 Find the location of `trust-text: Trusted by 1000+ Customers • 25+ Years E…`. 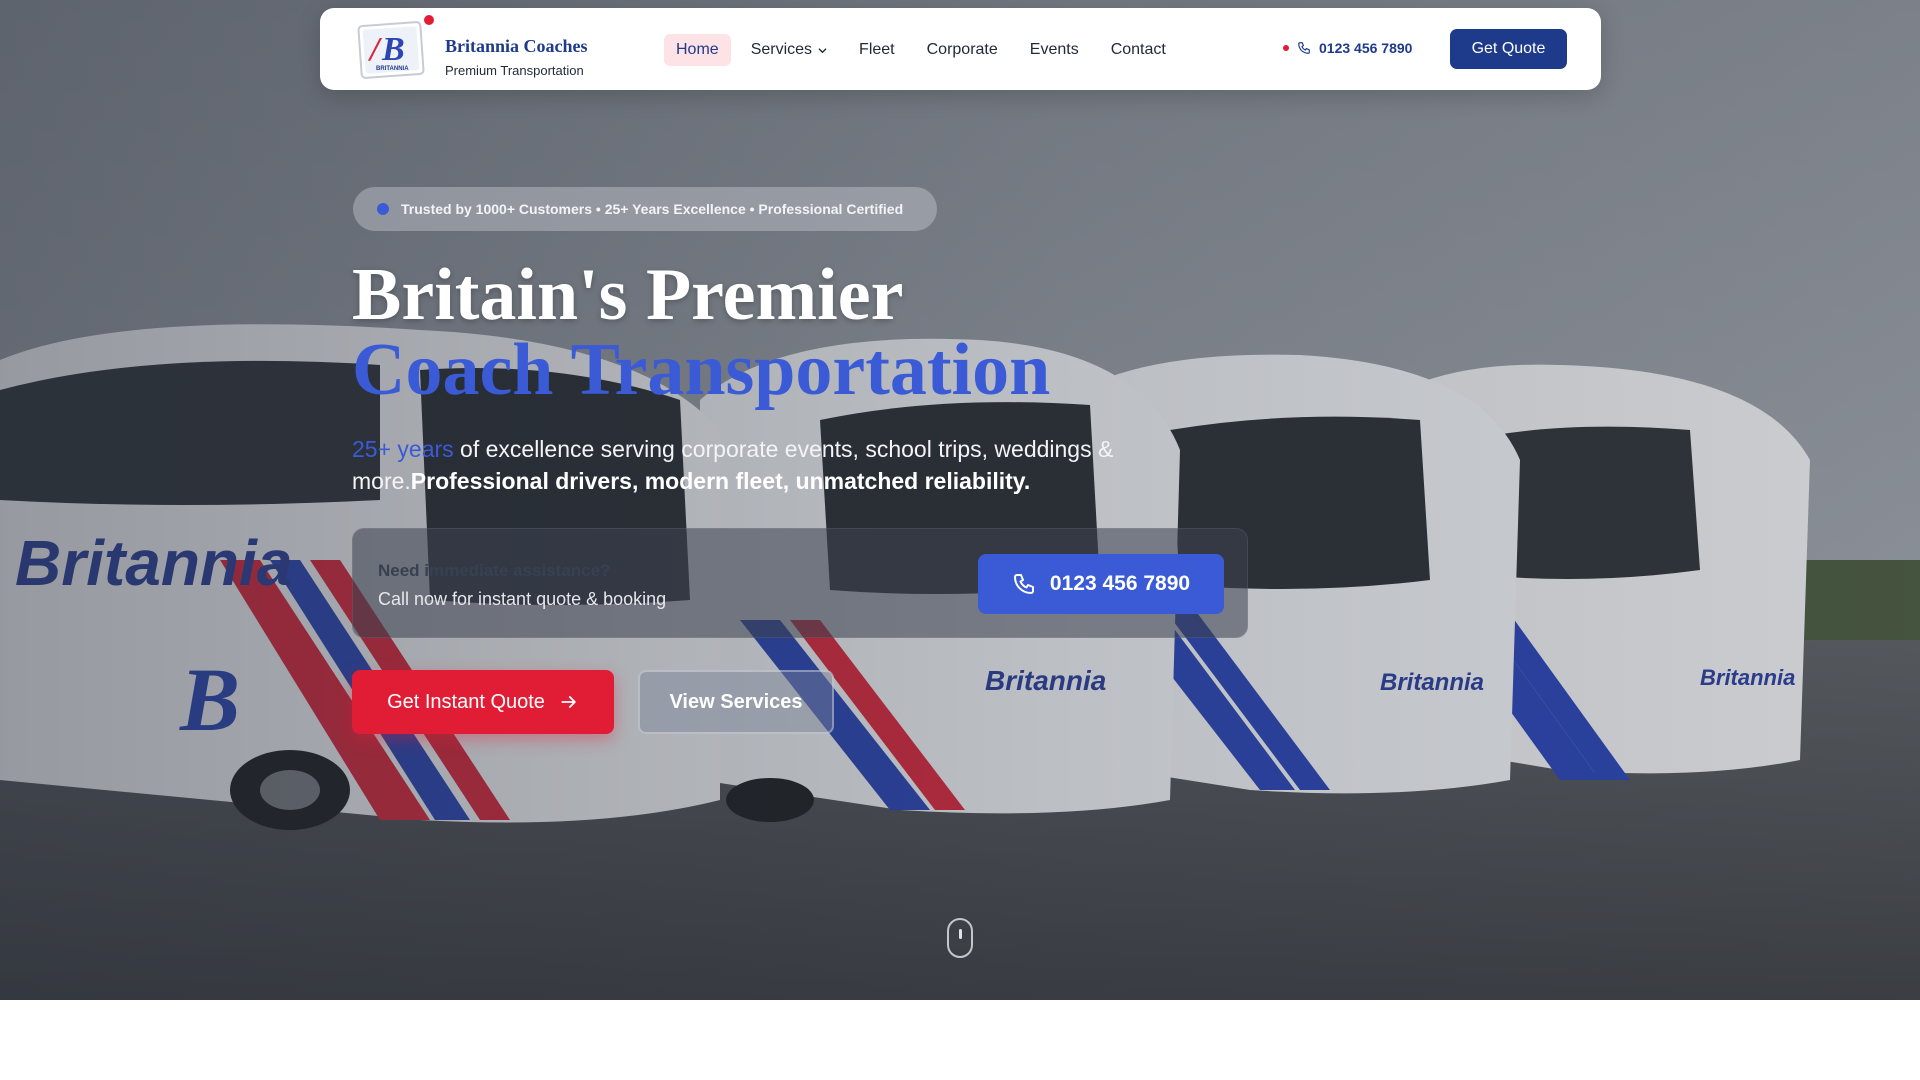

trust-text: Trusted by 1000+ Customers • 25+ Years E… is located at coordinates (652, 209).